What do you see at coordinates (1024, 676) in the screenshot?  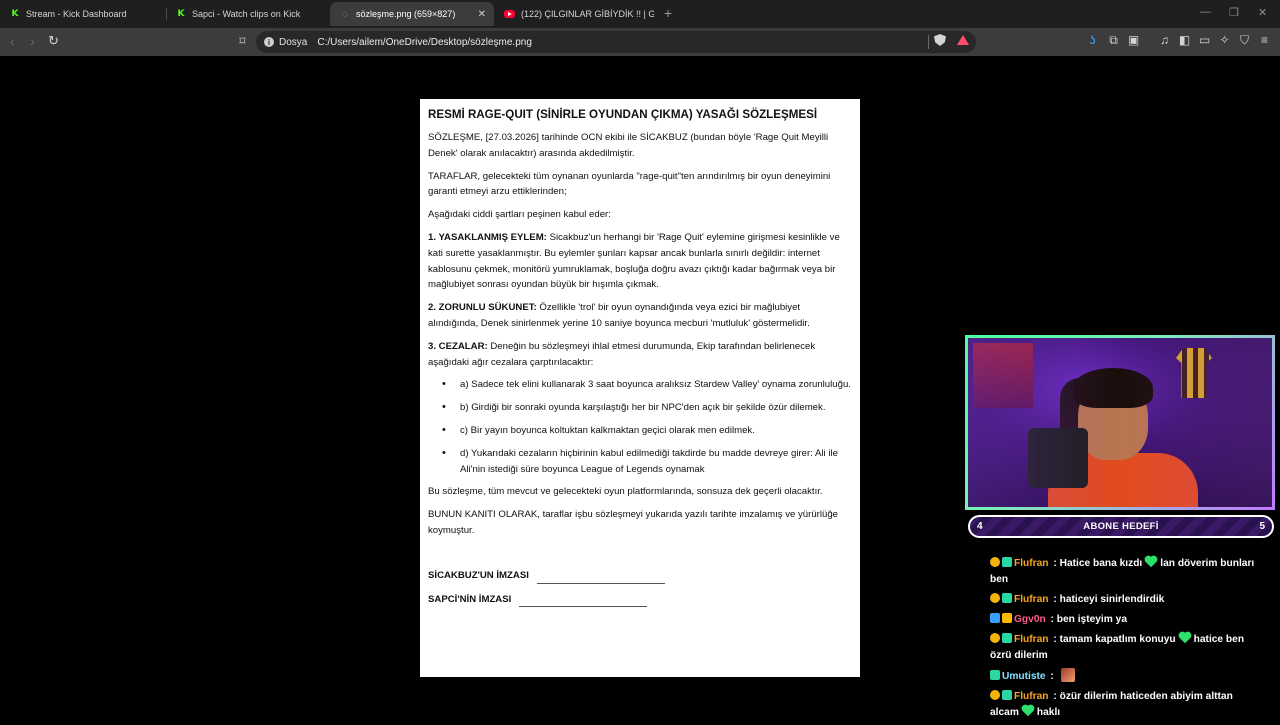 I see `chat-username: Umutiste` at bounding box center [1024, 676].